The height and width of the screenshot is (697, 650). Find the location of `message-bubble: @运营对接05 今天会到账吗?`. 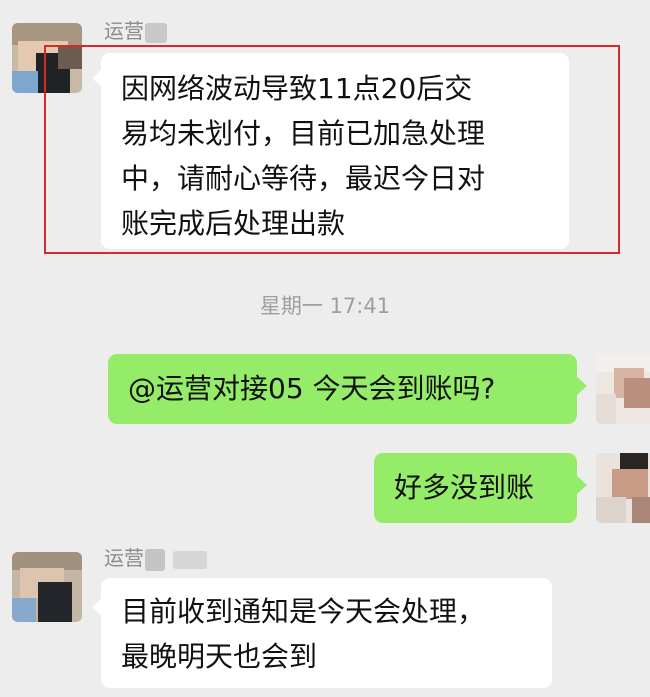

message-bubble: @运营对接05 今天会到账吗? is located at coordinates (342, 389).